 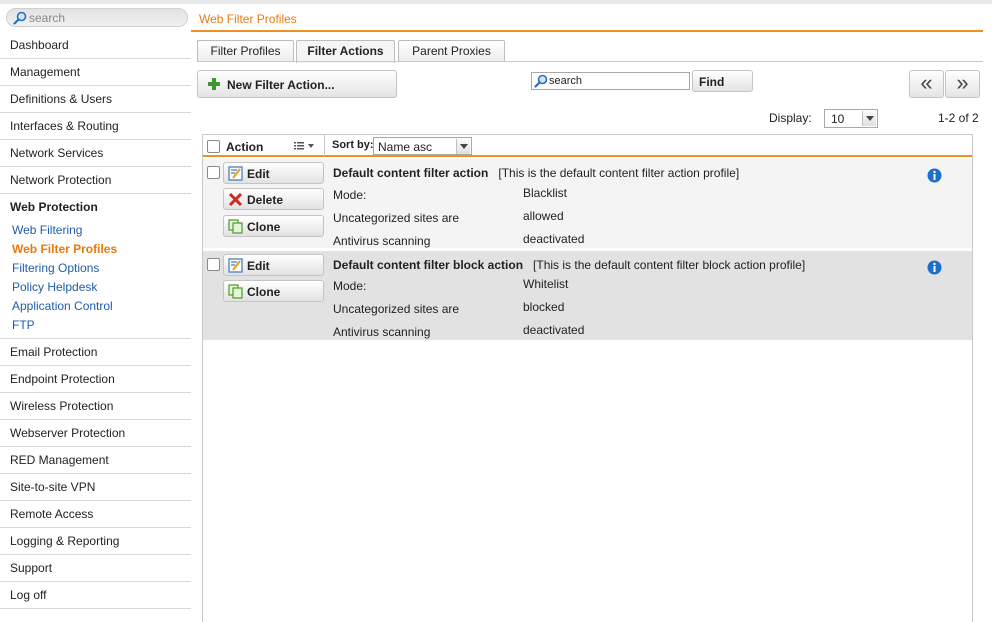 What do you see at coordinates (587, 145) in the screenshot?
I see `table-header: Action Sort by: Name asc` at bounding box center [587, 145].